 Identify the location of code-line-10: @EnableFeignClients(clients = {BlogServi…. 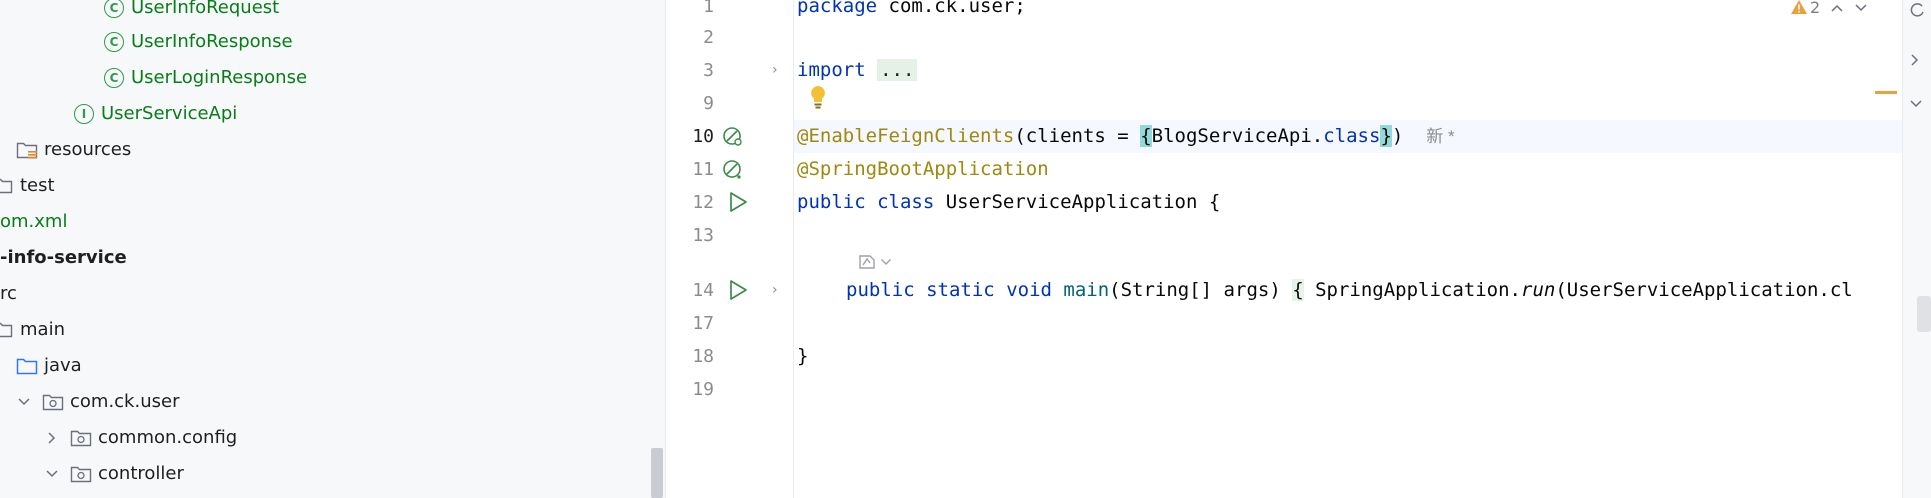
(1126, 136).